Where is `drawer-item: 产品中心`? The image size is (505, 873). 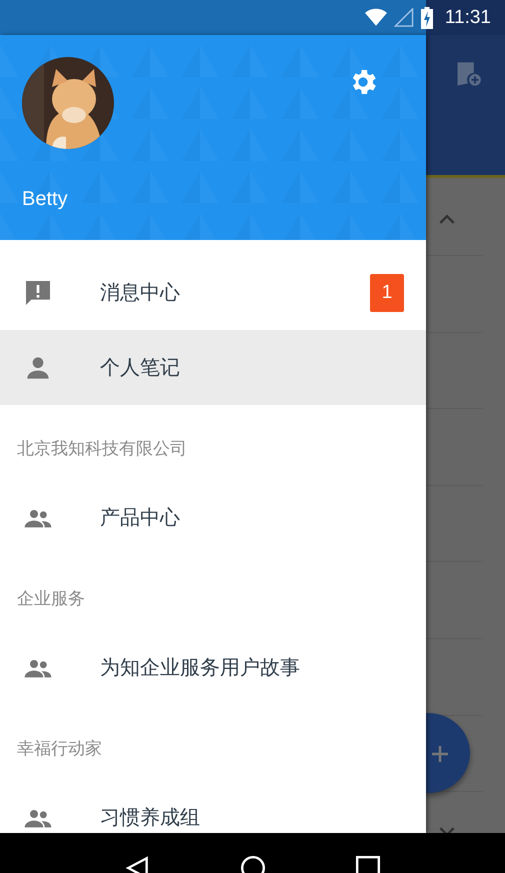 drawer-item: 产品中心 is located at coordinates (213, 517).